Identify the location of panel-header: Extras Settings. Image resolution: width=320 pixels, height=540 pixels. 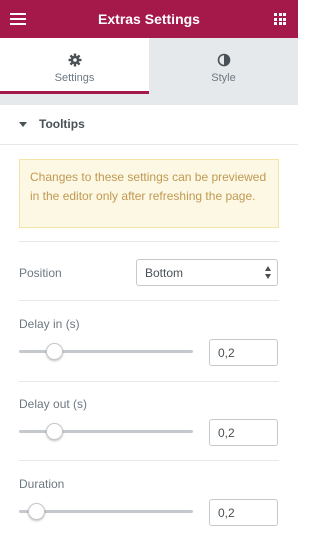
(149, 19).